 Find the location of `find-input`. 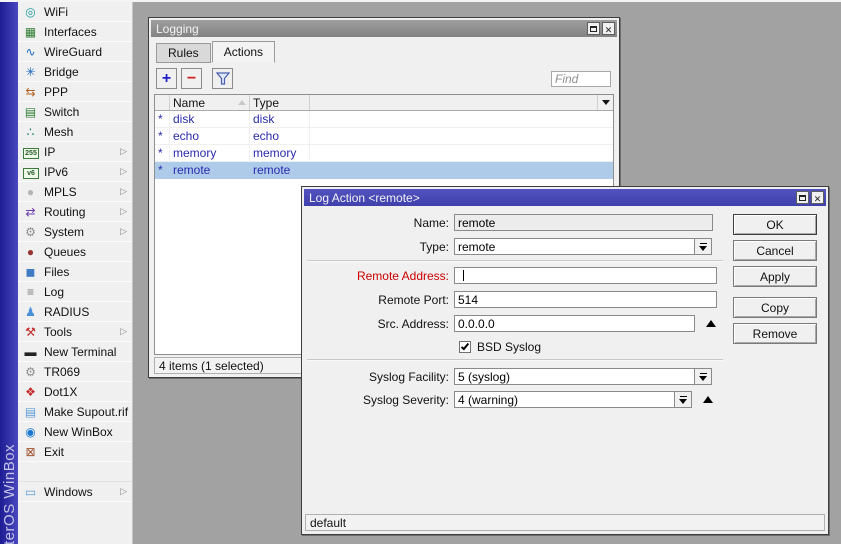

find-input is located at coordinates (581, 78).